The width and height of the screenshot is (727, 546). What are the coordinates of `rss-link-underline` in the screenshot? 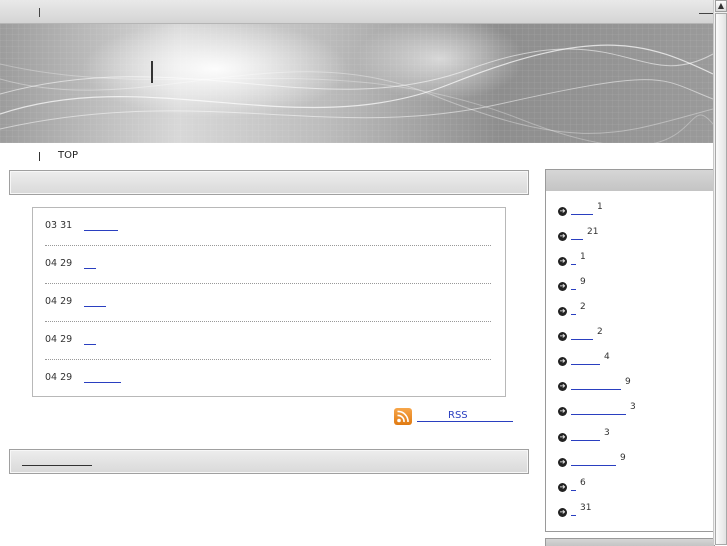 It's located at (465, 421).